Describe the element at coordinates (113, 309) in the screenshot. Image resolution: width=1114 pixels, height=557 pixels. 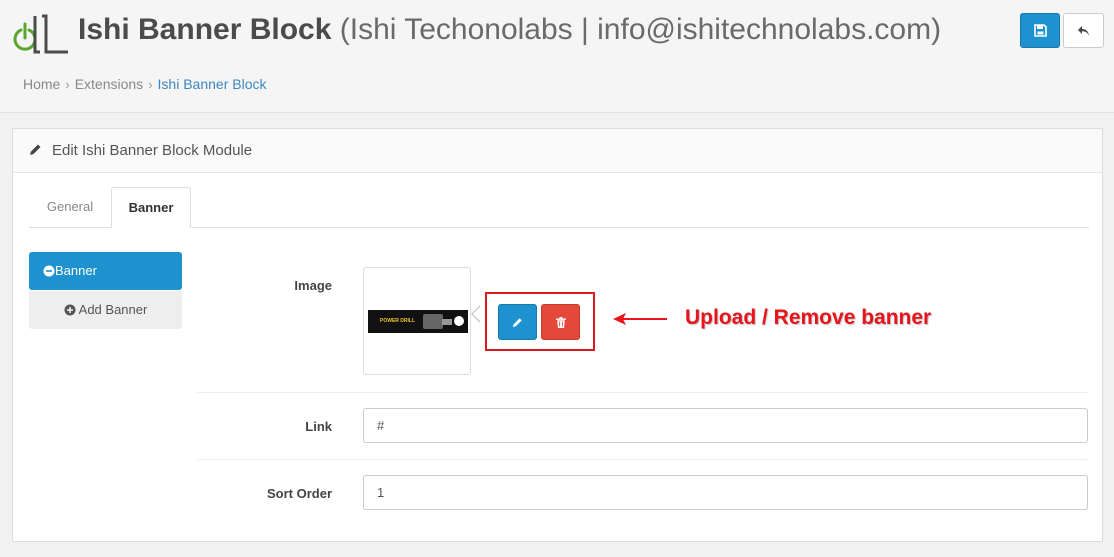
I see `add-banner-label: Add Banner` at that location.